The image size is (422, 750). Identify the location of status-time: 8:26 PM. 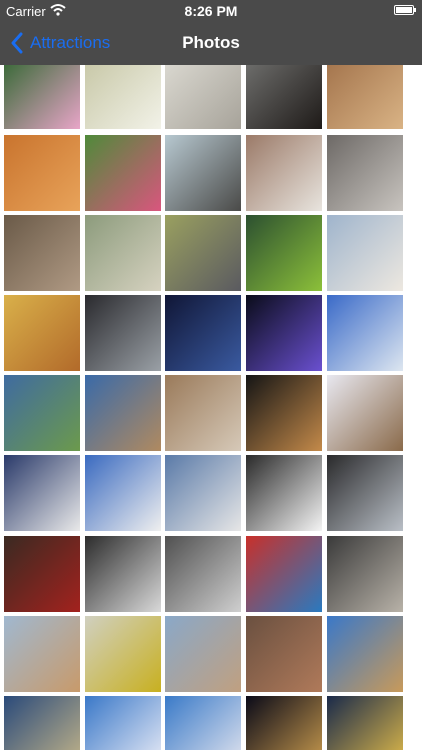
(211, 11).